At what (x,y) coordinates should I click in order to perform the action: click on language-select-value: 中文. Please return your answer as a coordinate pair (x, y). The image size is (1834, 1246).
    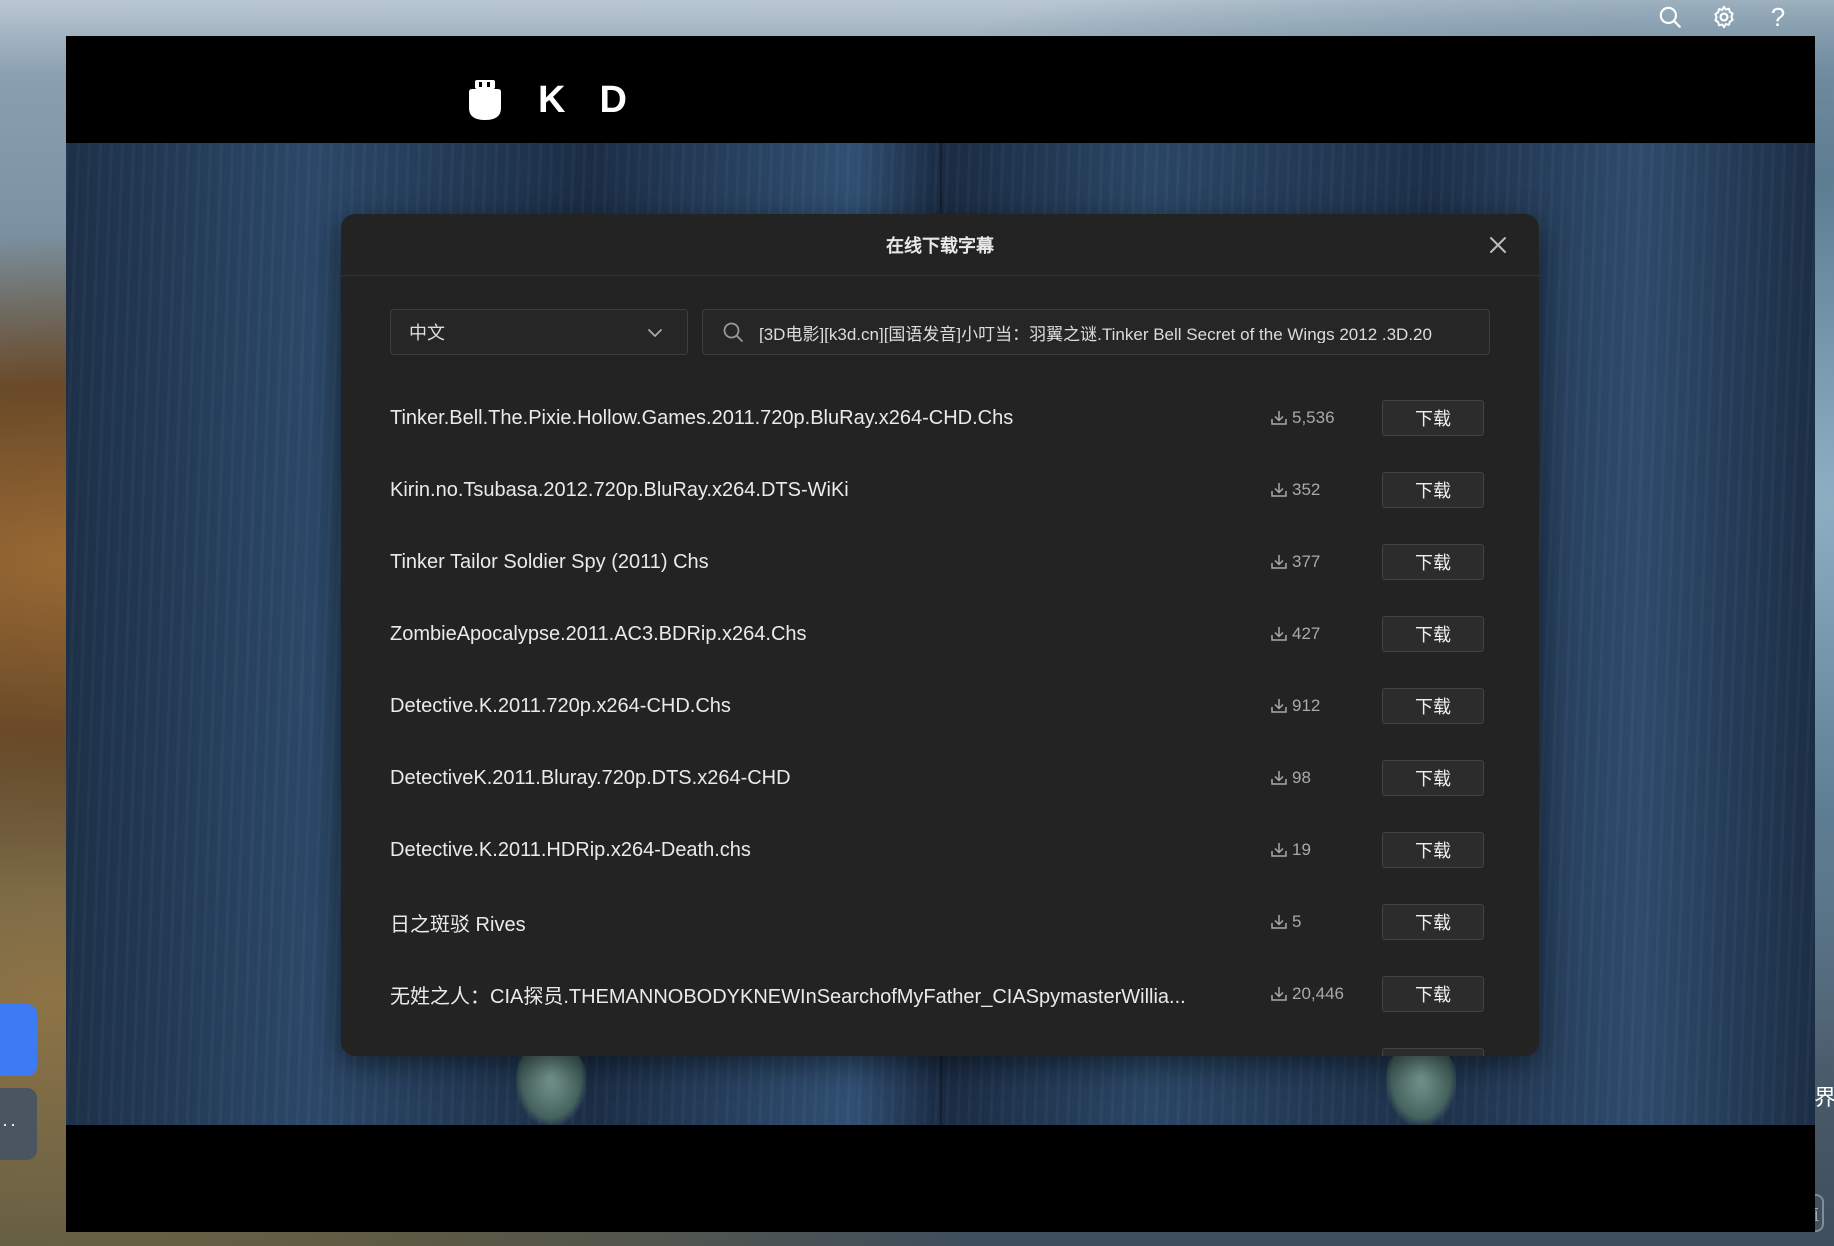
    Looking at the image, I should click on (427, 333).